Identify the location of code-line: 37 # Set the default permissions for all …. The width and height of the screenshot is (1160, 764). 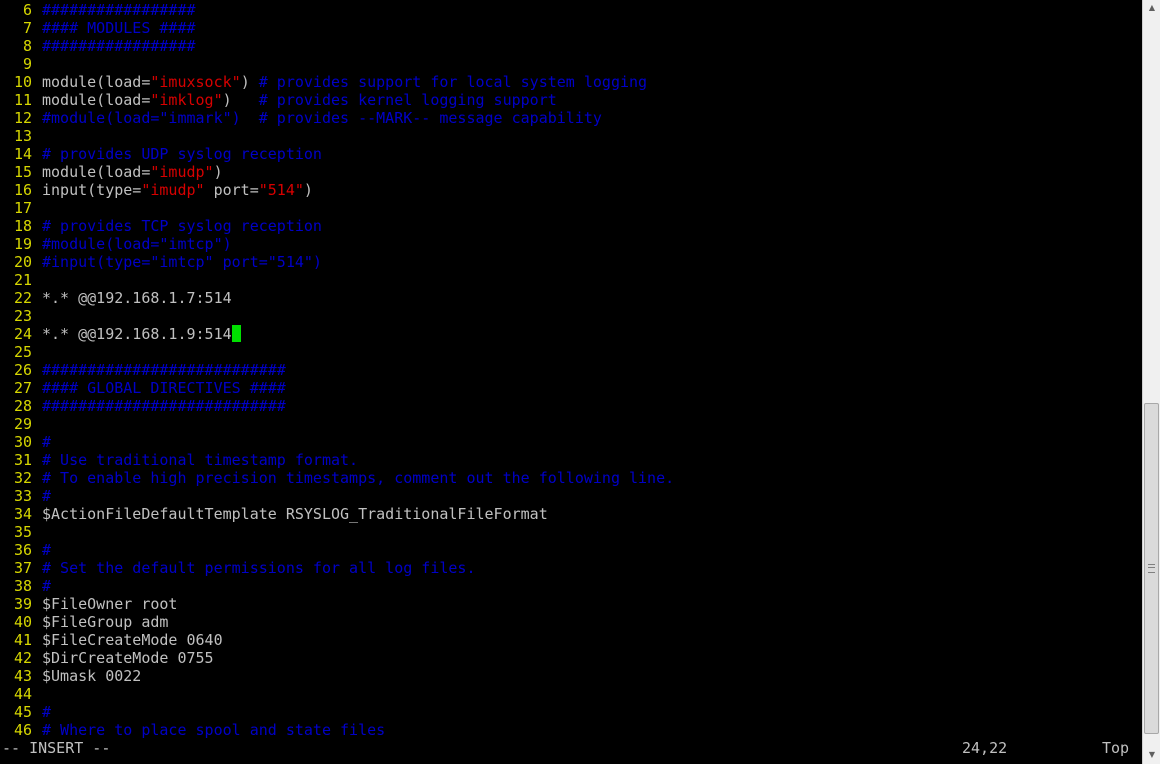
(571, 568).